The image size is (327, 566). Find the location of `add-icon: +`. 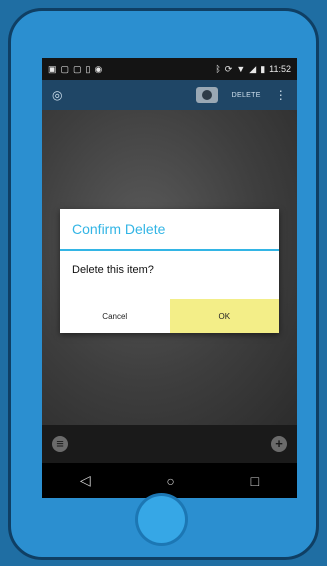

add-icon: + is located at coordinates (279, 444).